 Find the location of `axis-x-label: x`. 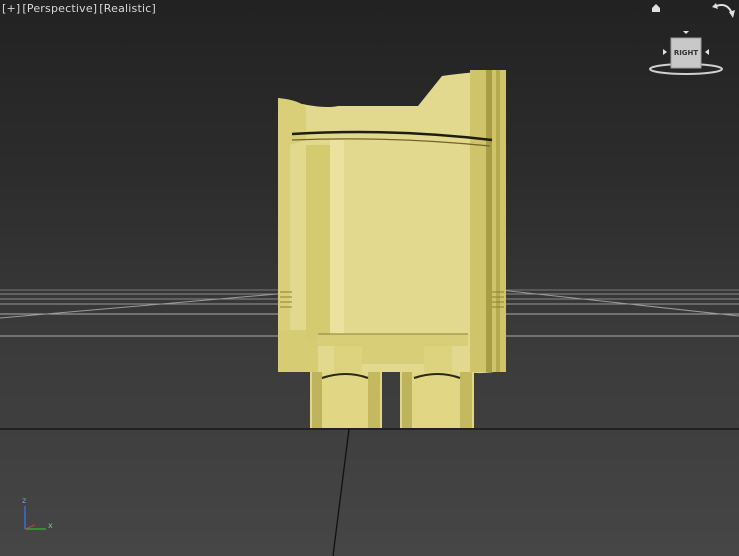

axis-x-label: x is located at coordinates (50, 525).